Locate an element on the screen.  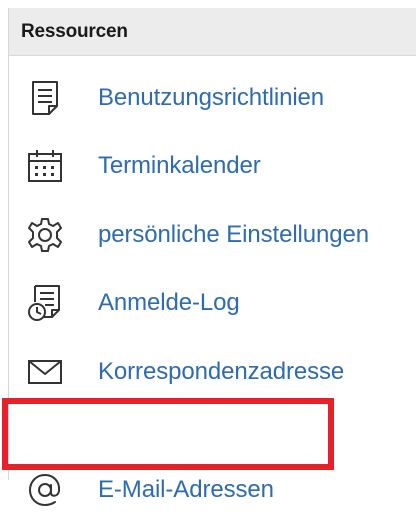
envelope-icon is located at coordinates (45, 372).